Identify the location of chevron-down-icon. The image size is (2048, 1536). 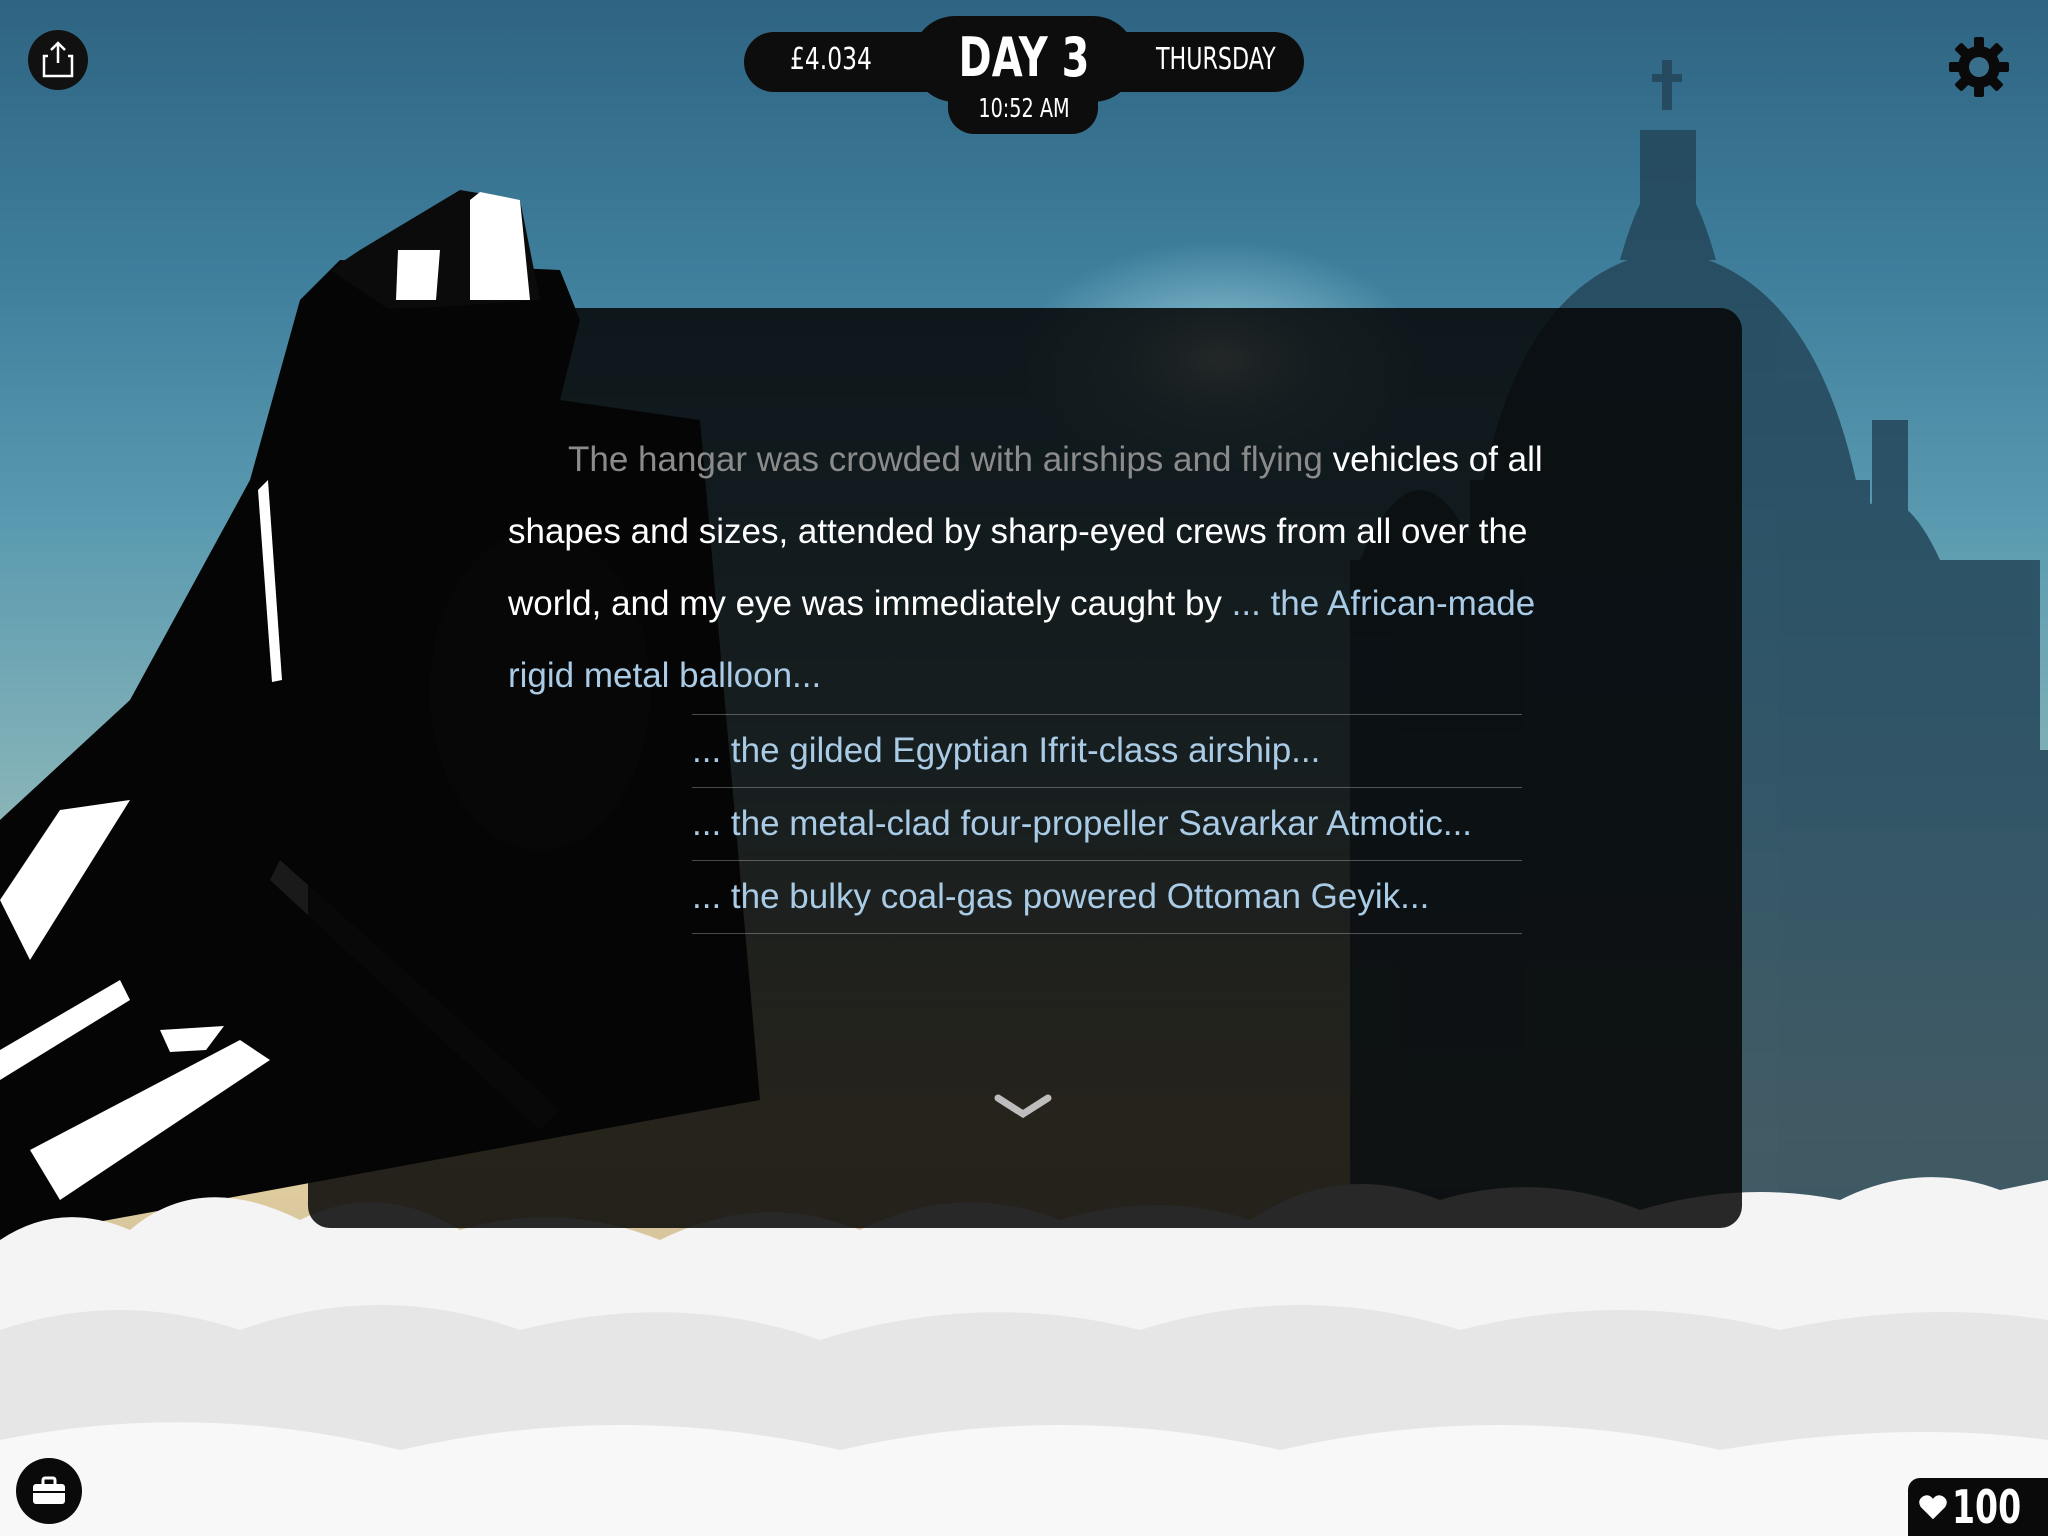
(1023, 1106).